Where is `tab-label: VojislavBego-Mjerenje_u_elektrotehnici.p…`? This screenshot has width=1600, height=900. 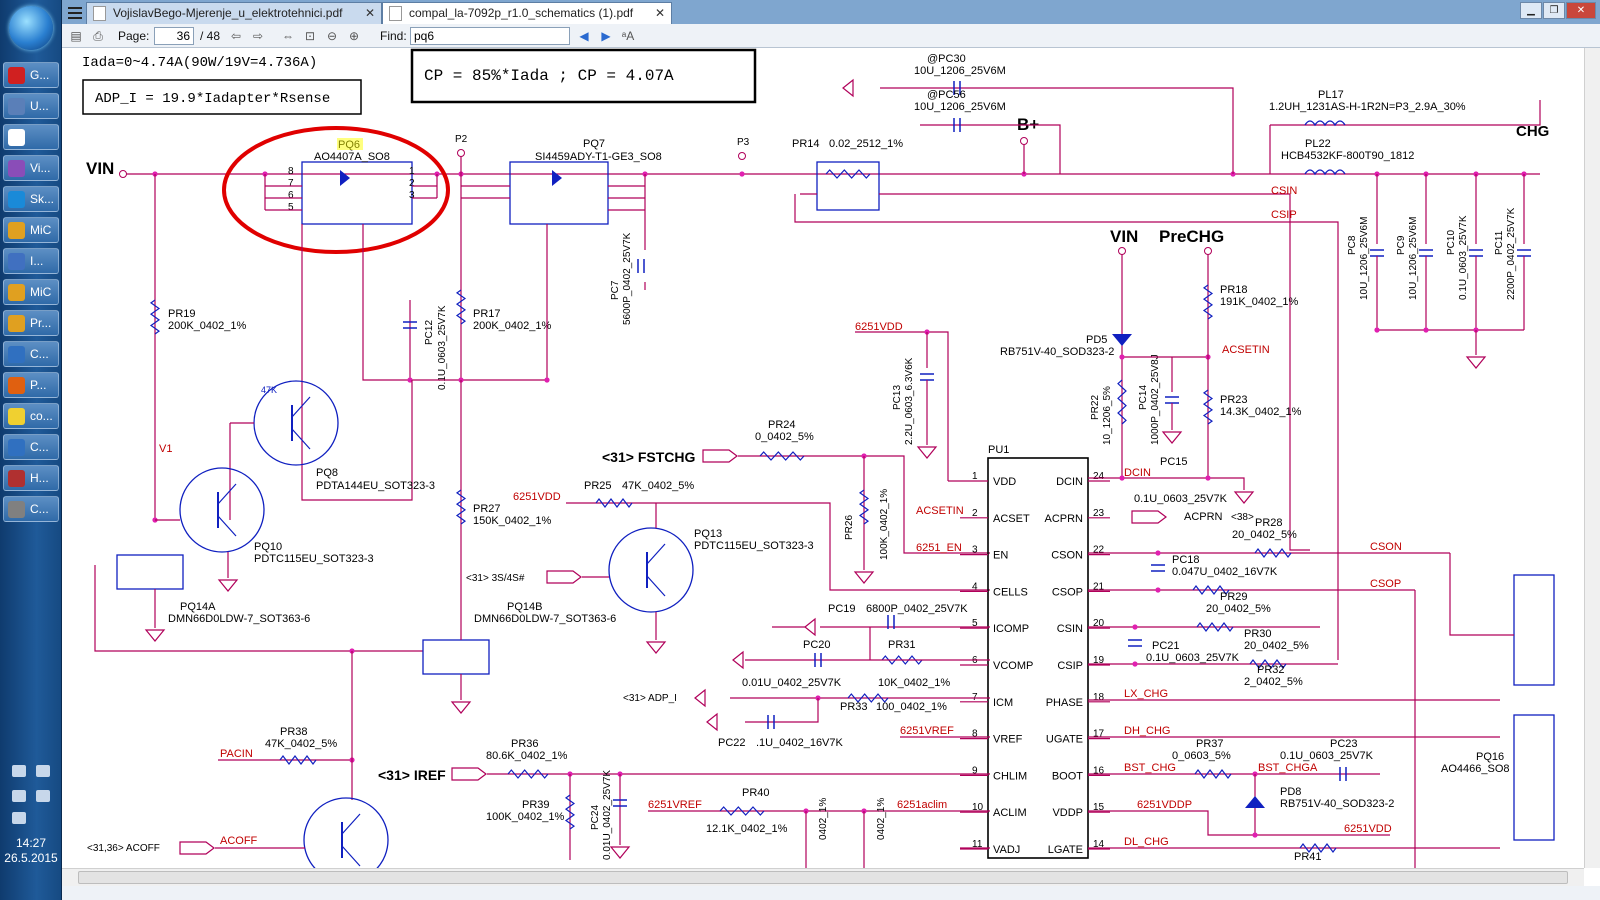 tab-label: VojislavBego-Mjerenje_u_elektrotehnici.p… is located at coordinates (228, 13).